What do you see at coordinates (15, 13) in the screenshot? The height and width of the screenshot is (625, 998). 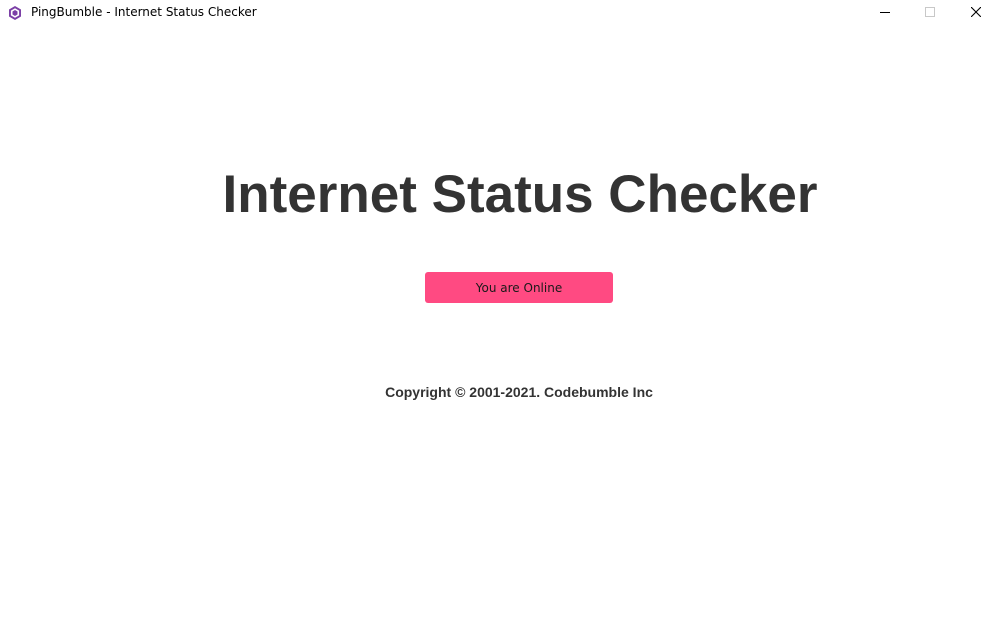 I see `hexagon-logo-icon` at bounding box center [15, 13].